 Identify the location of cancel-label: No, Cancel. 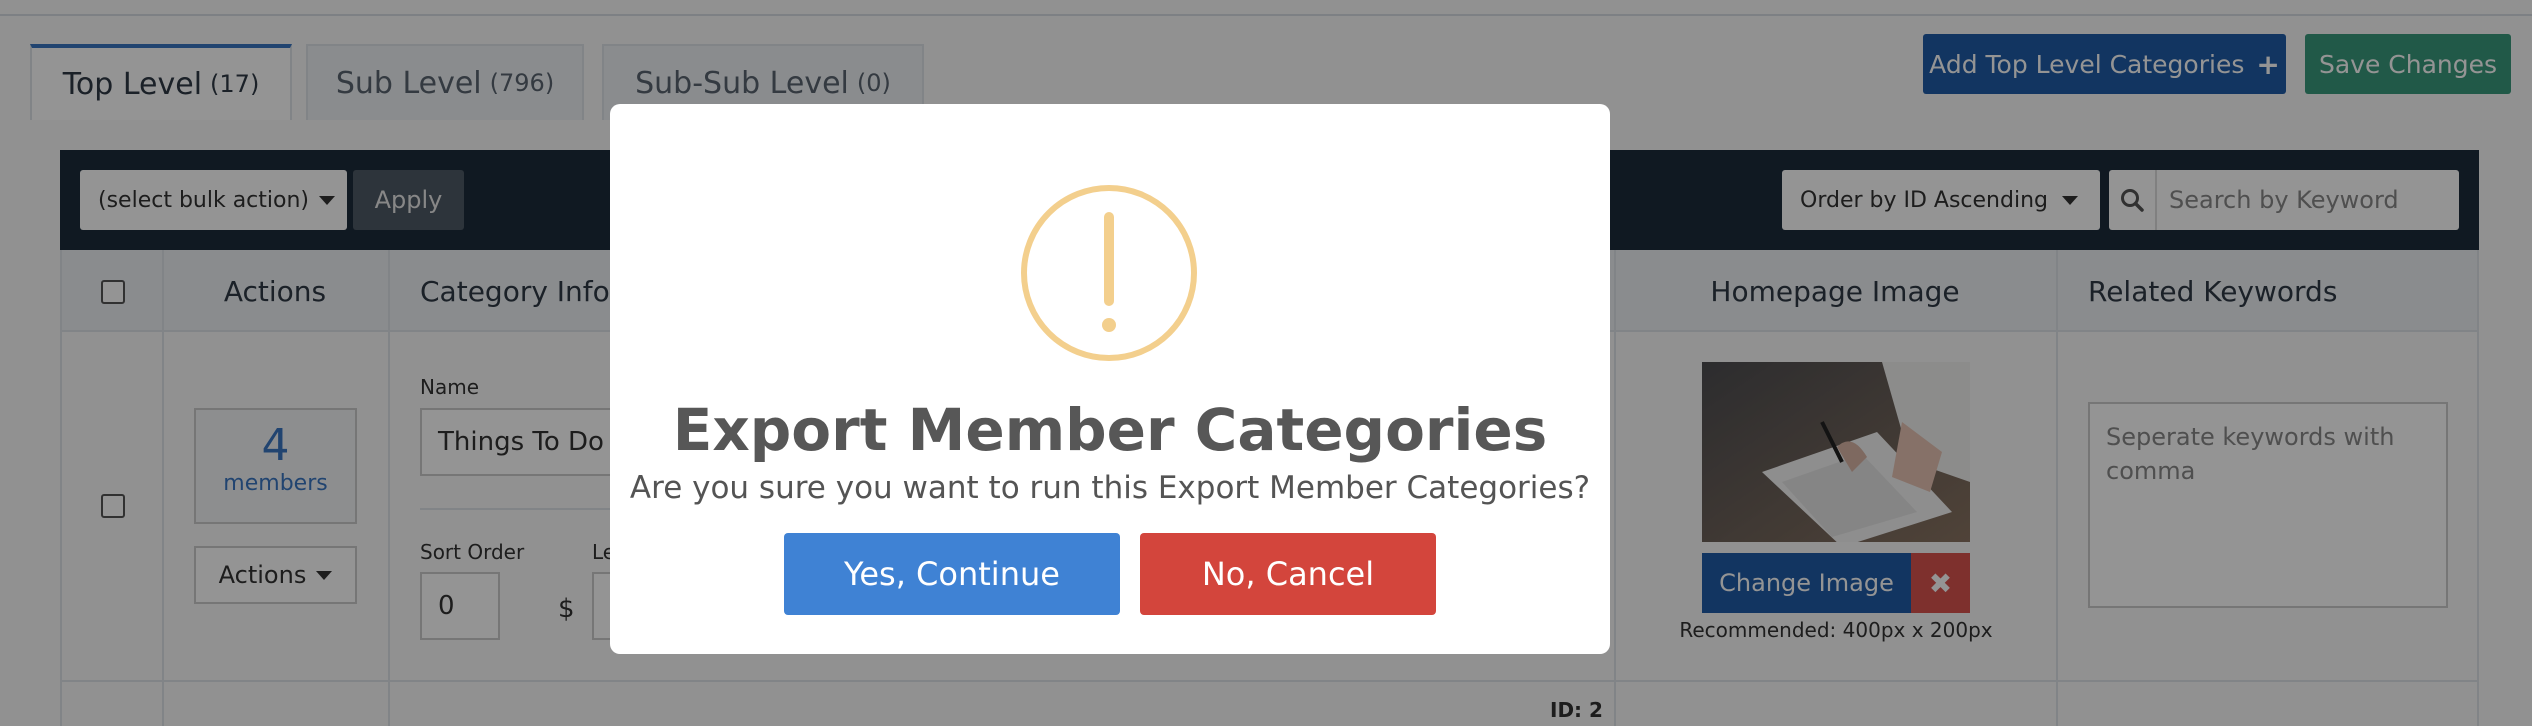
(1288, 574).